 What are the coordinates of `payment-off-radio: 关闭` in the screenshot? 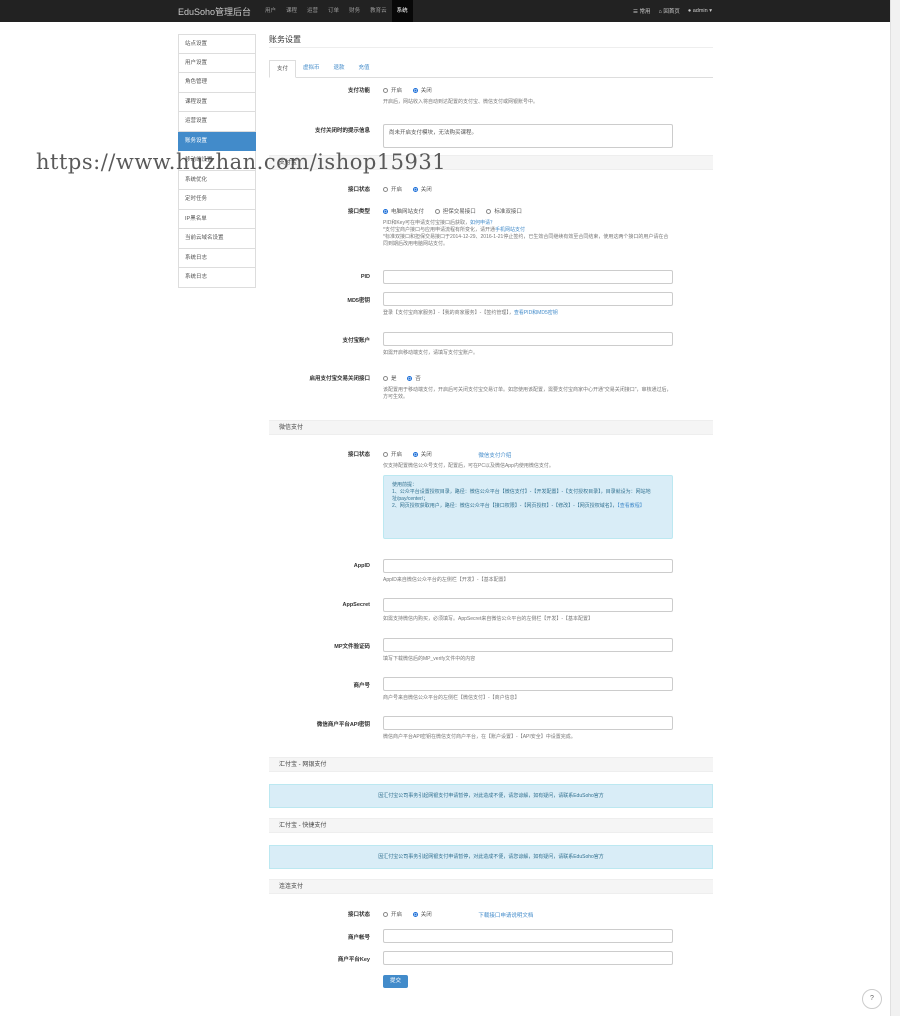 It's located at (422, 90).